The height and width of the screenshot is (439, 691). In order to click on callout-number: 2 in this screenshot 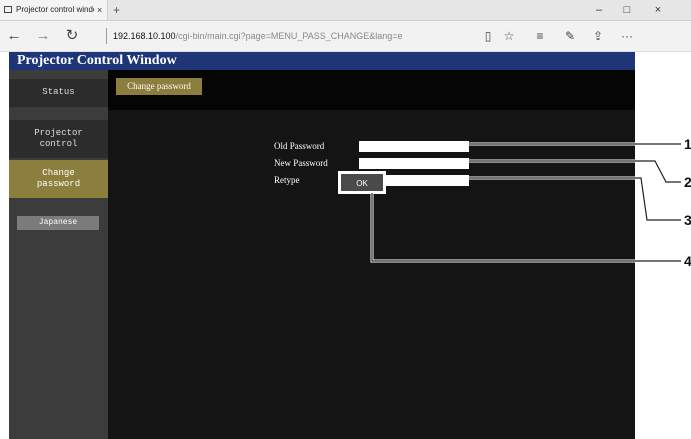, I will do `click(687, 182)`.